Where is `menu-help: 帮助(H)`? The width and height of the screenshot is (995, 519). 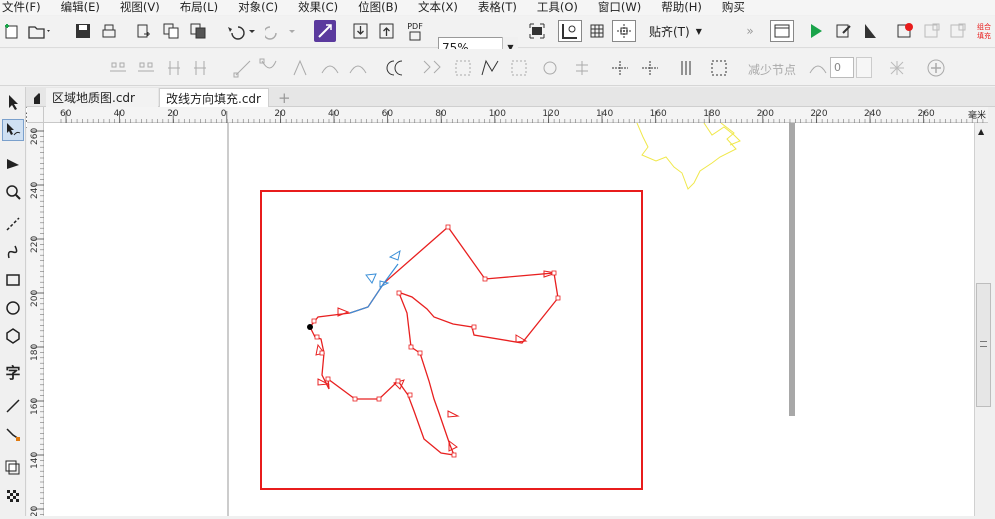 menu-help: 帮助(H) is located at coordinates (681, 7).